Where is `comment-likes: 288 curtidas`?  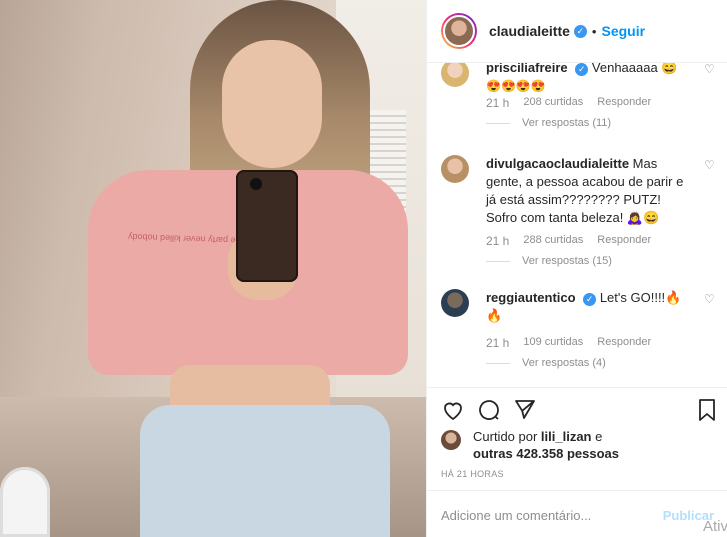 comment-likes: 288 curtidas is located at coordinates (553, 241).